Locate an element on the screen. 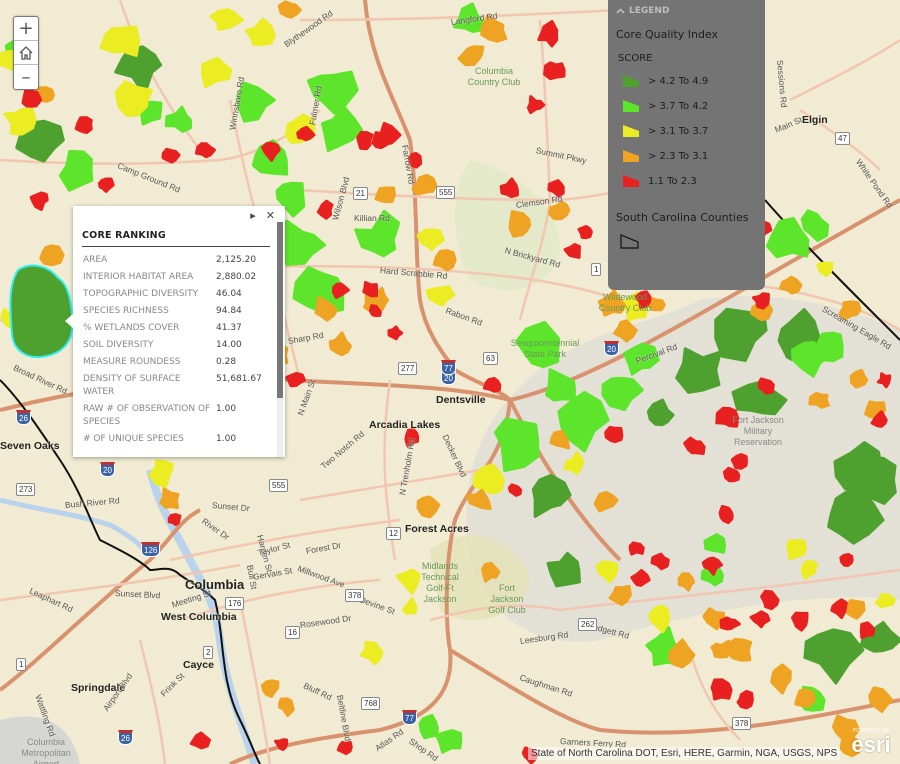 The image size is (900, 764). popup-scrollbar is located at coordinates (280, 339).